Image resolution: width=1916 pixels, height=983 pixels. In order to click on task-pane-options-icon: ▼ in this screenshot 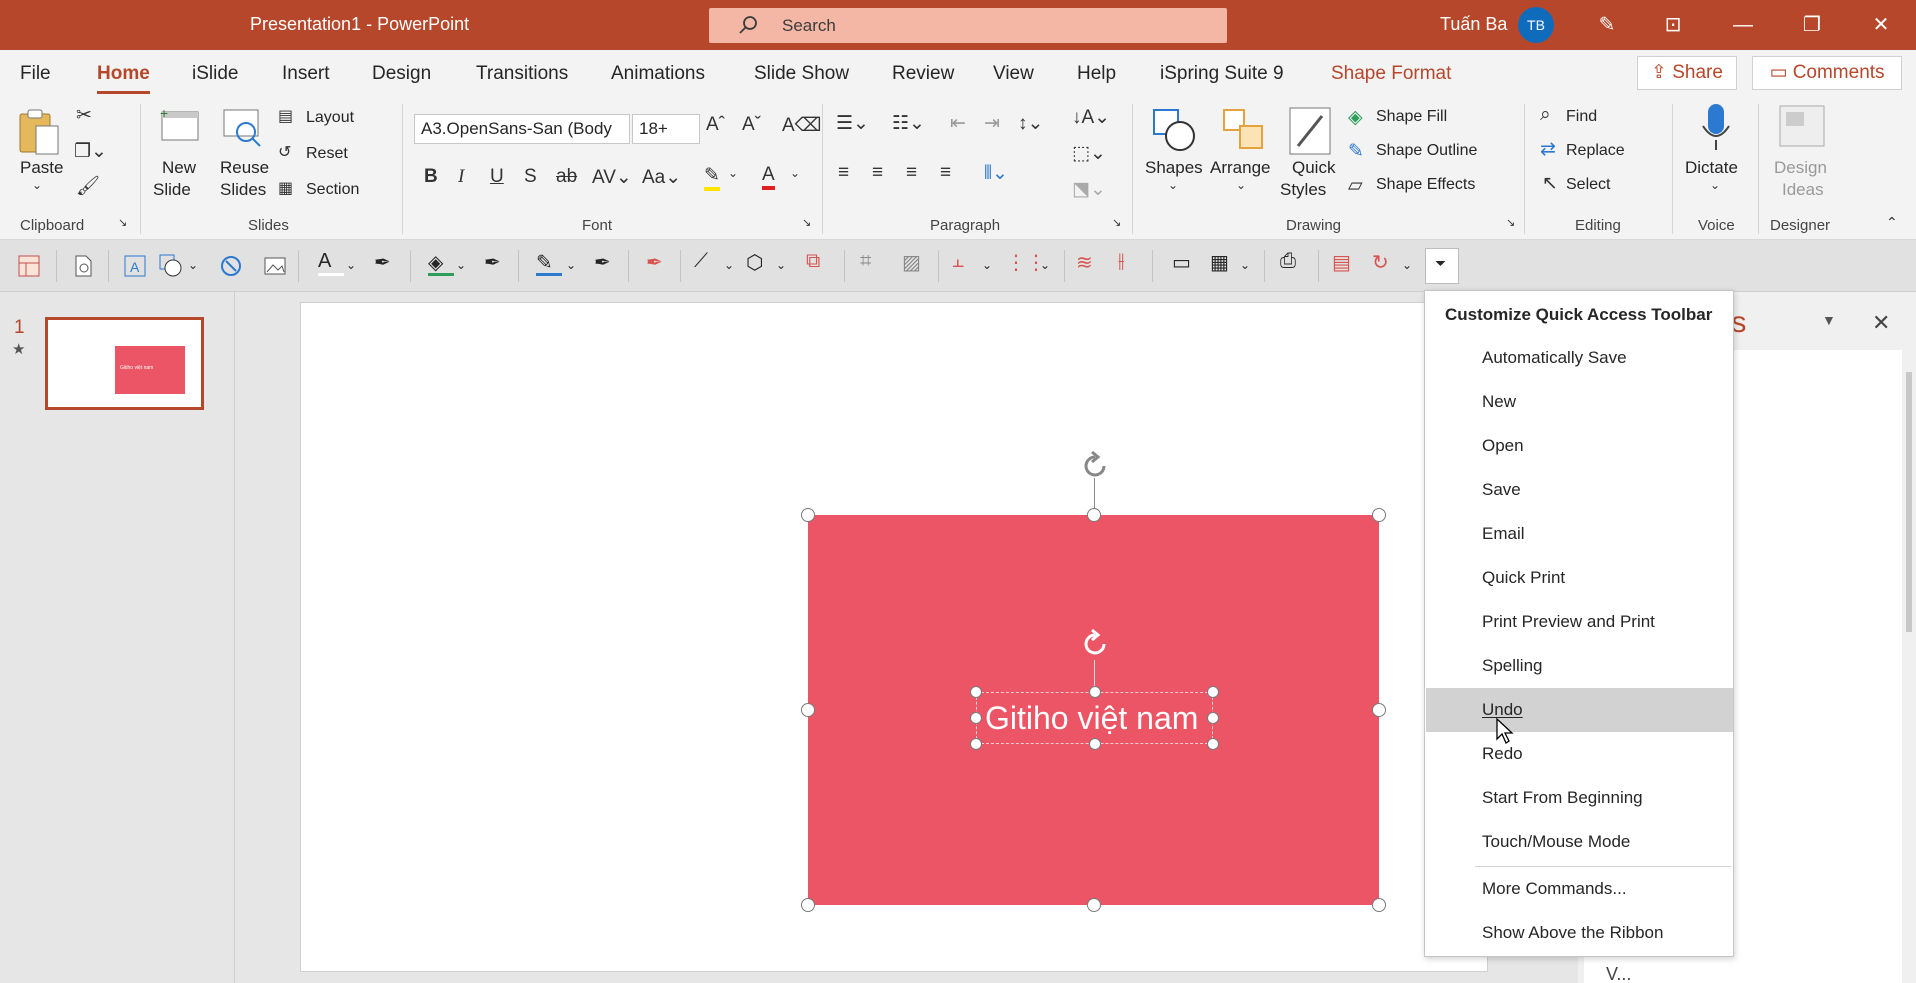, I will do `click(1829, 320)`.